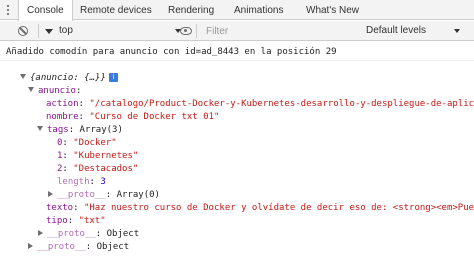  Describe the element at coordinates (23, 31) in the screenshot. I see `clear-console-icon` at that location.